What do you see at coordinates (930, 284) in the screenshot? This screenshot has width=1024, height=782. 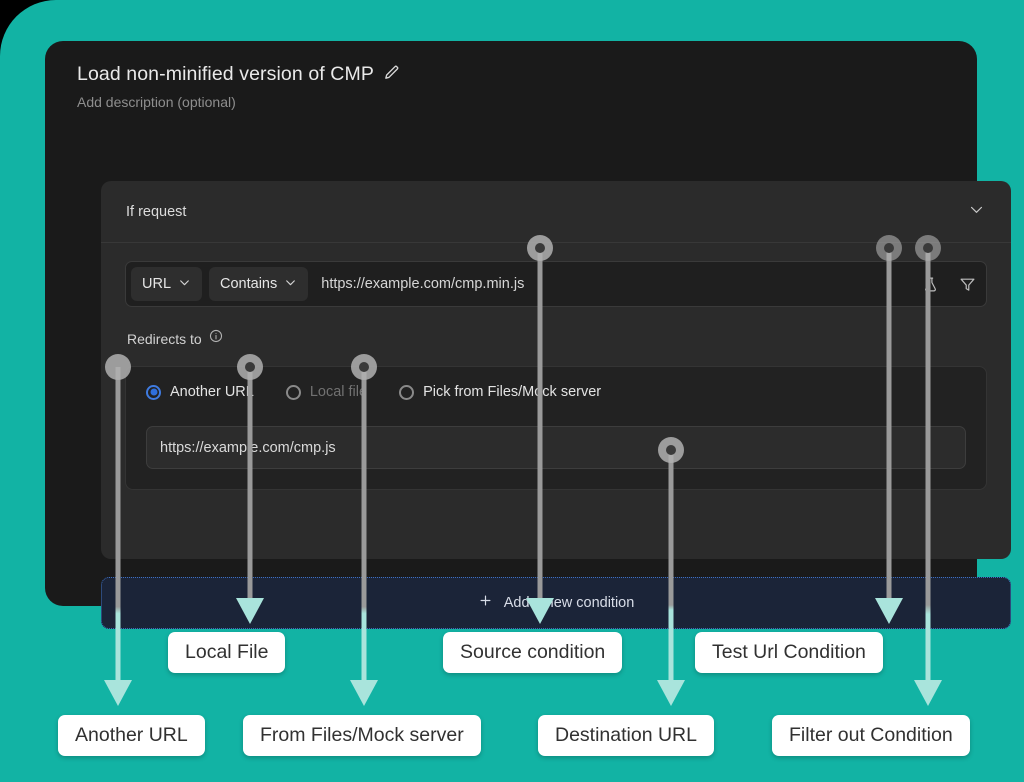 I see `test-url-condition-button` at bounding box center [930, 284].